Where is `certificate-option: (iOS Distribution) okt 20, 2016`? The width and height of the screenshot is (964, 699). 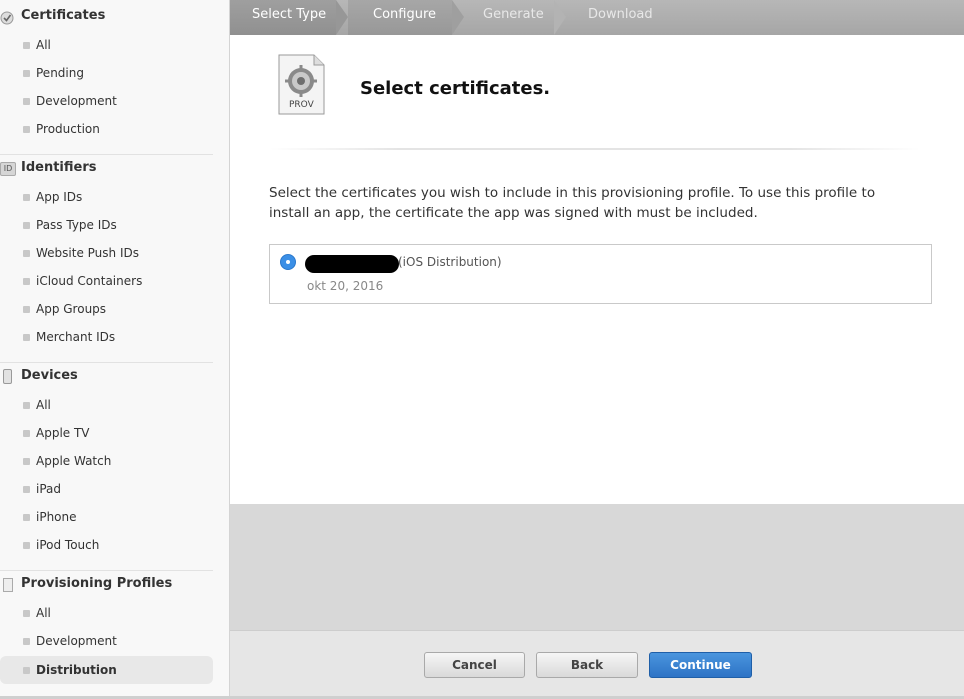 certificate-option: (iOS Distribution) okt 20, 2016 is located at coordinates (600, 274).